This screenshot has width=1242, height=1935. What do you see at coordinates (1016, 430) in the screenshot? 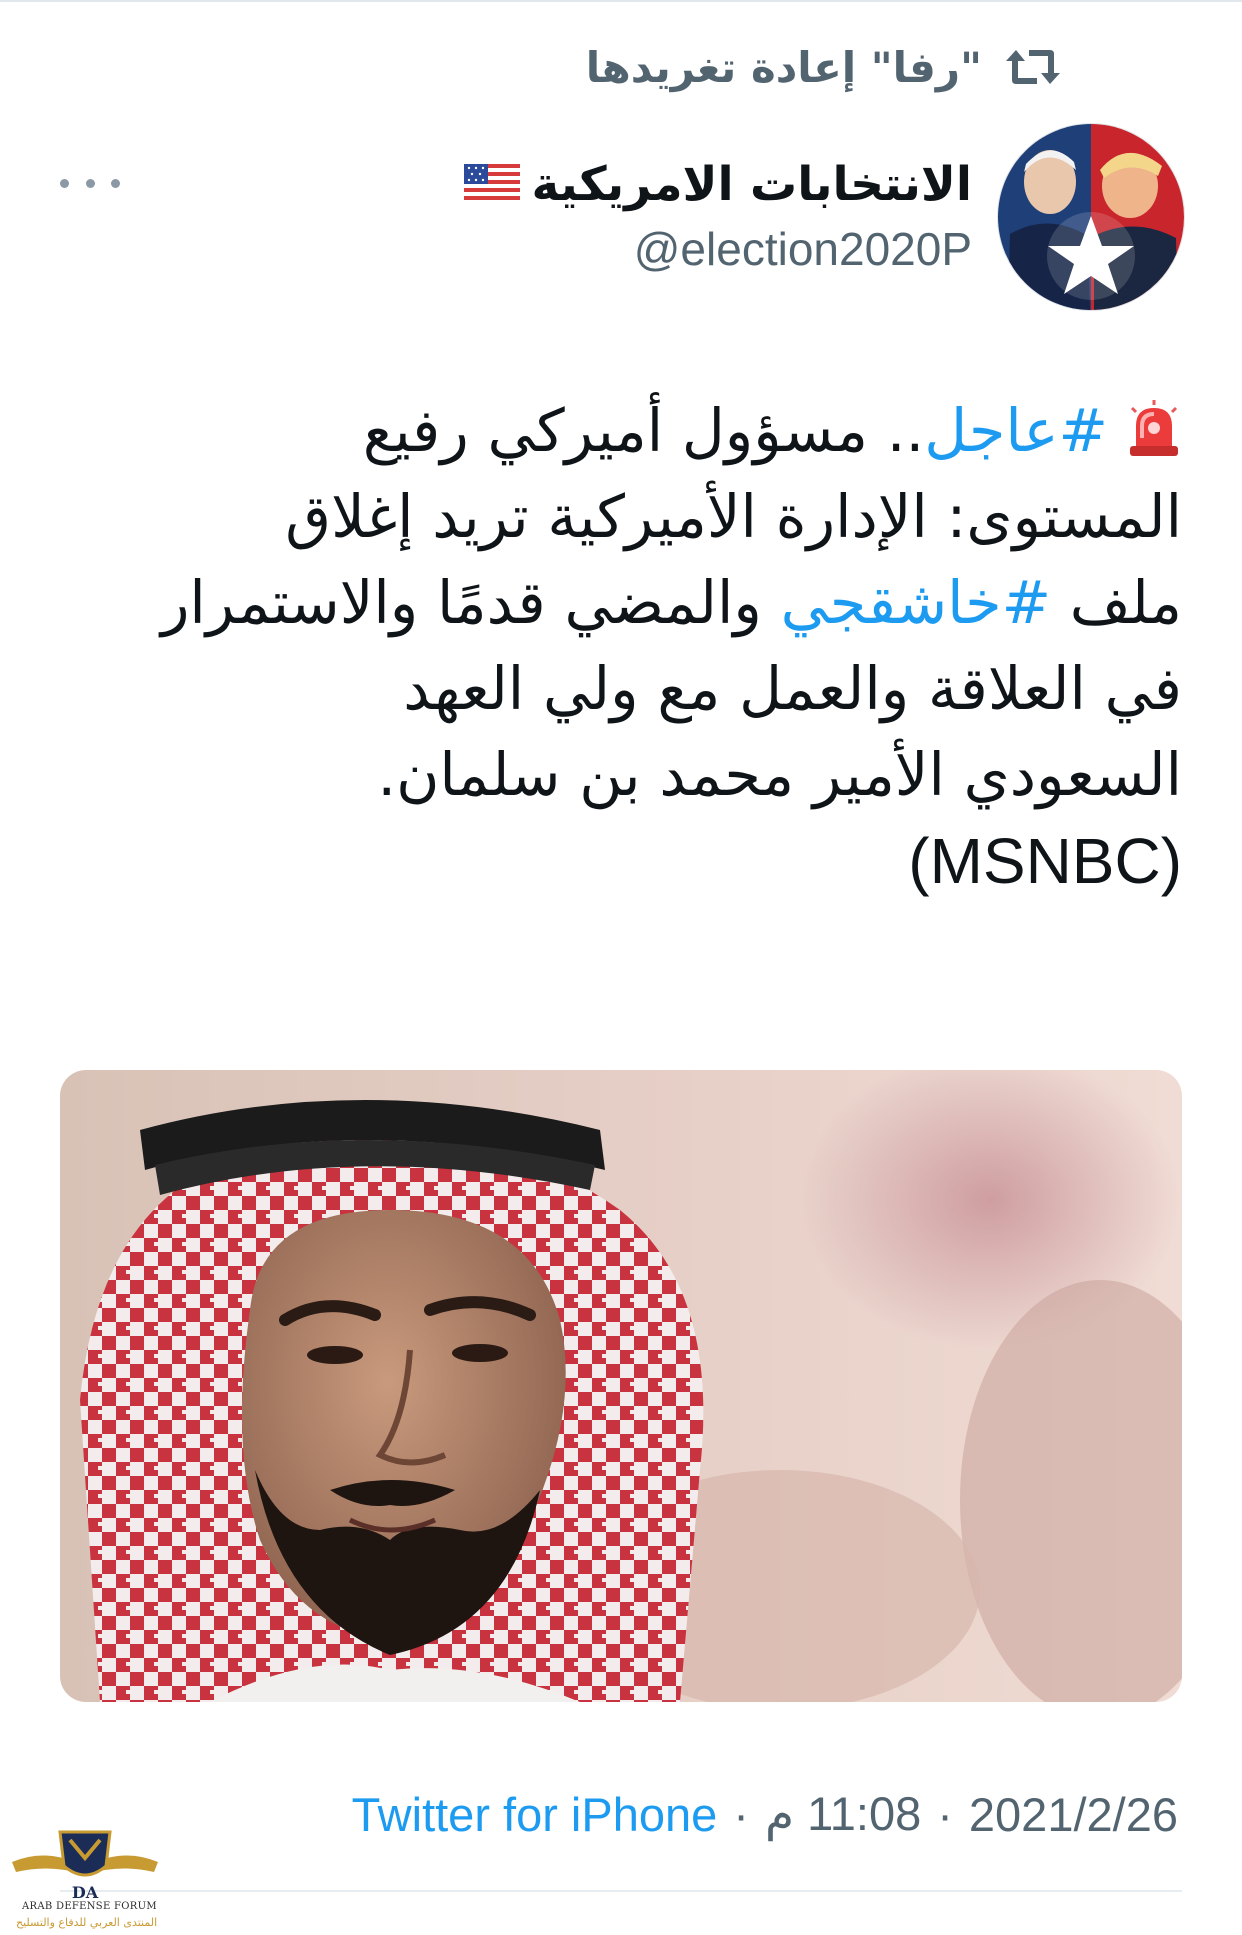
I see `hashtag-link: #عاجل` at bounding box center [1016, 430].